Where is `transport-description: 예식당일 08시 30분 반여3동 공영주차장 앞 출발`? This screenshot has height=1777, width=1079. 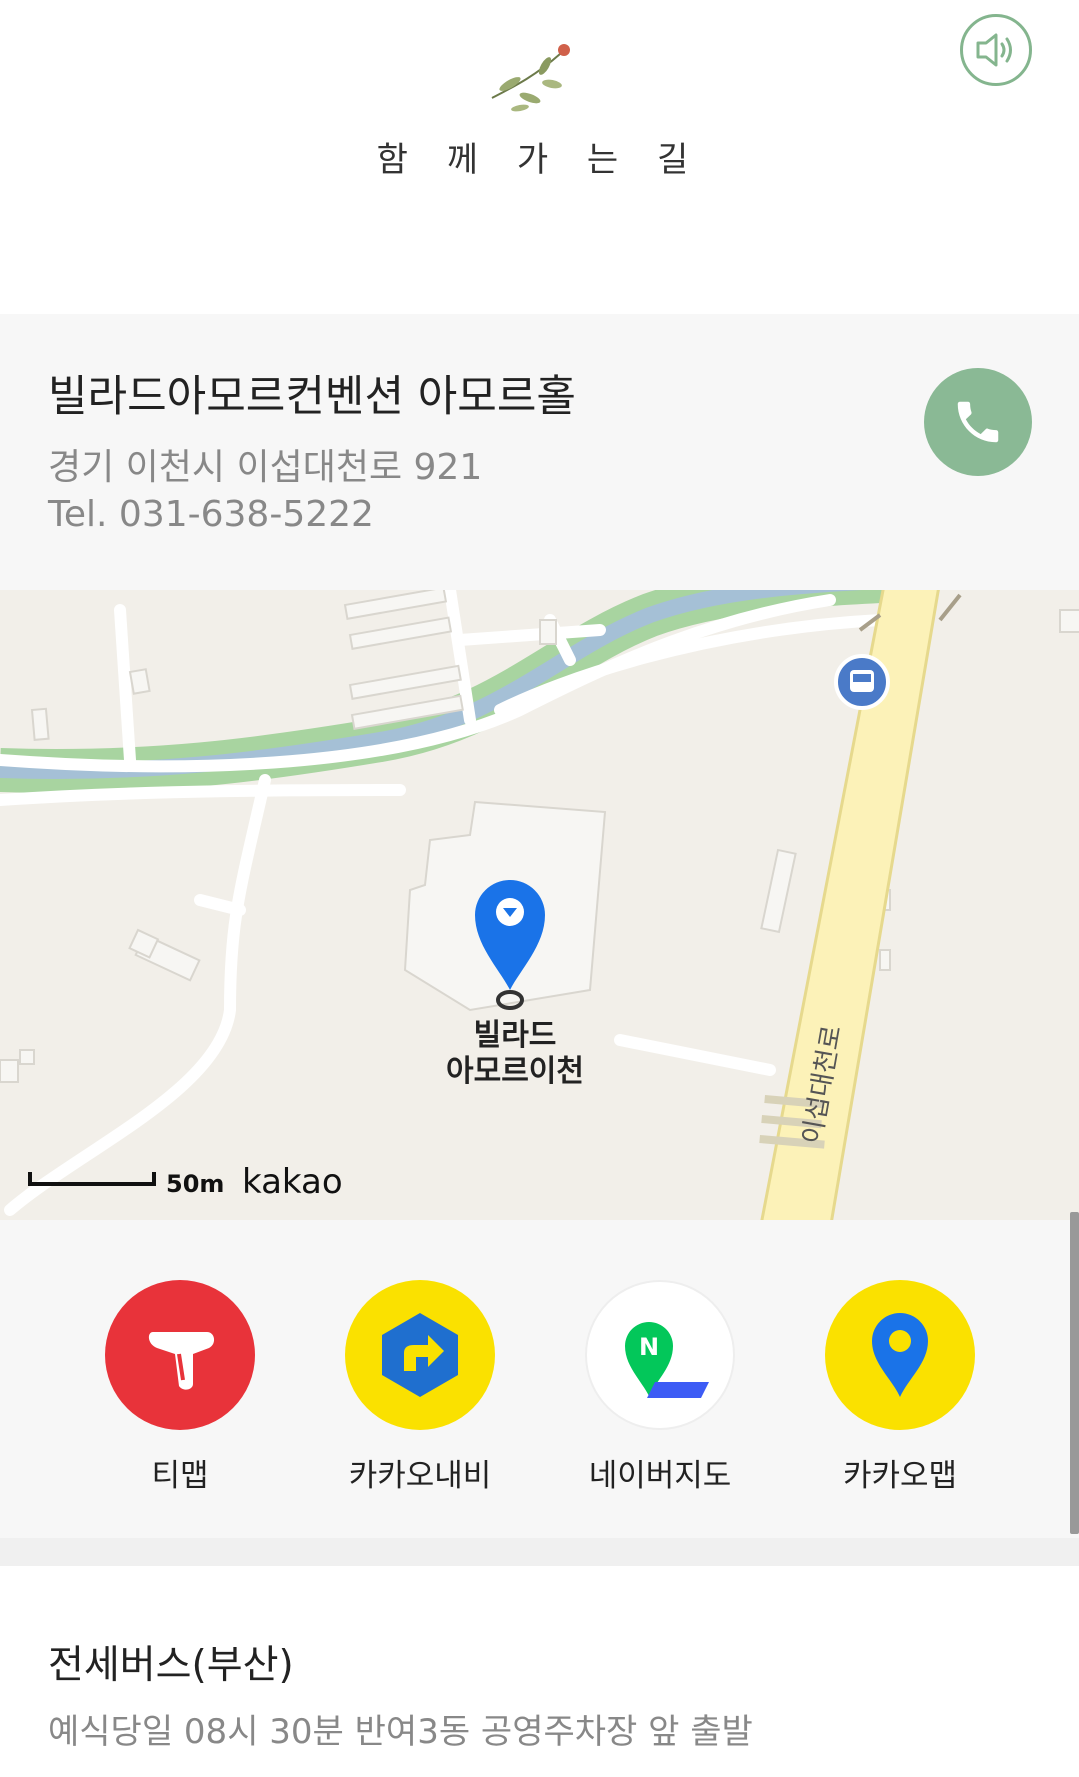
transport-description: 예식당일 08시 30분 반여3동 공영주차장 앞 출발 is located at coordinates (400, 1732).